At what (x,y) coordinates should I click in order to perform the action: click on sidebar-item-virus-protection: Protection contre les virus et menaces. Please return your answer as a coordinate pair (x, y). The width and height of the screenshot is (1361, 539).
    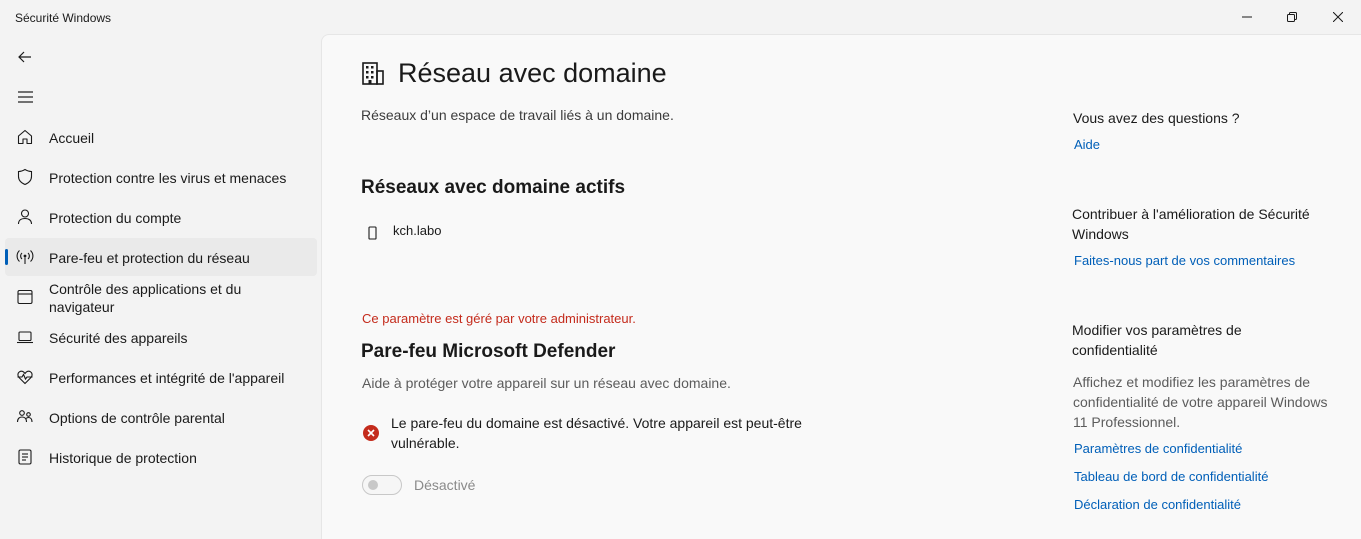
    Looking at the image, I should click on (161, 177).